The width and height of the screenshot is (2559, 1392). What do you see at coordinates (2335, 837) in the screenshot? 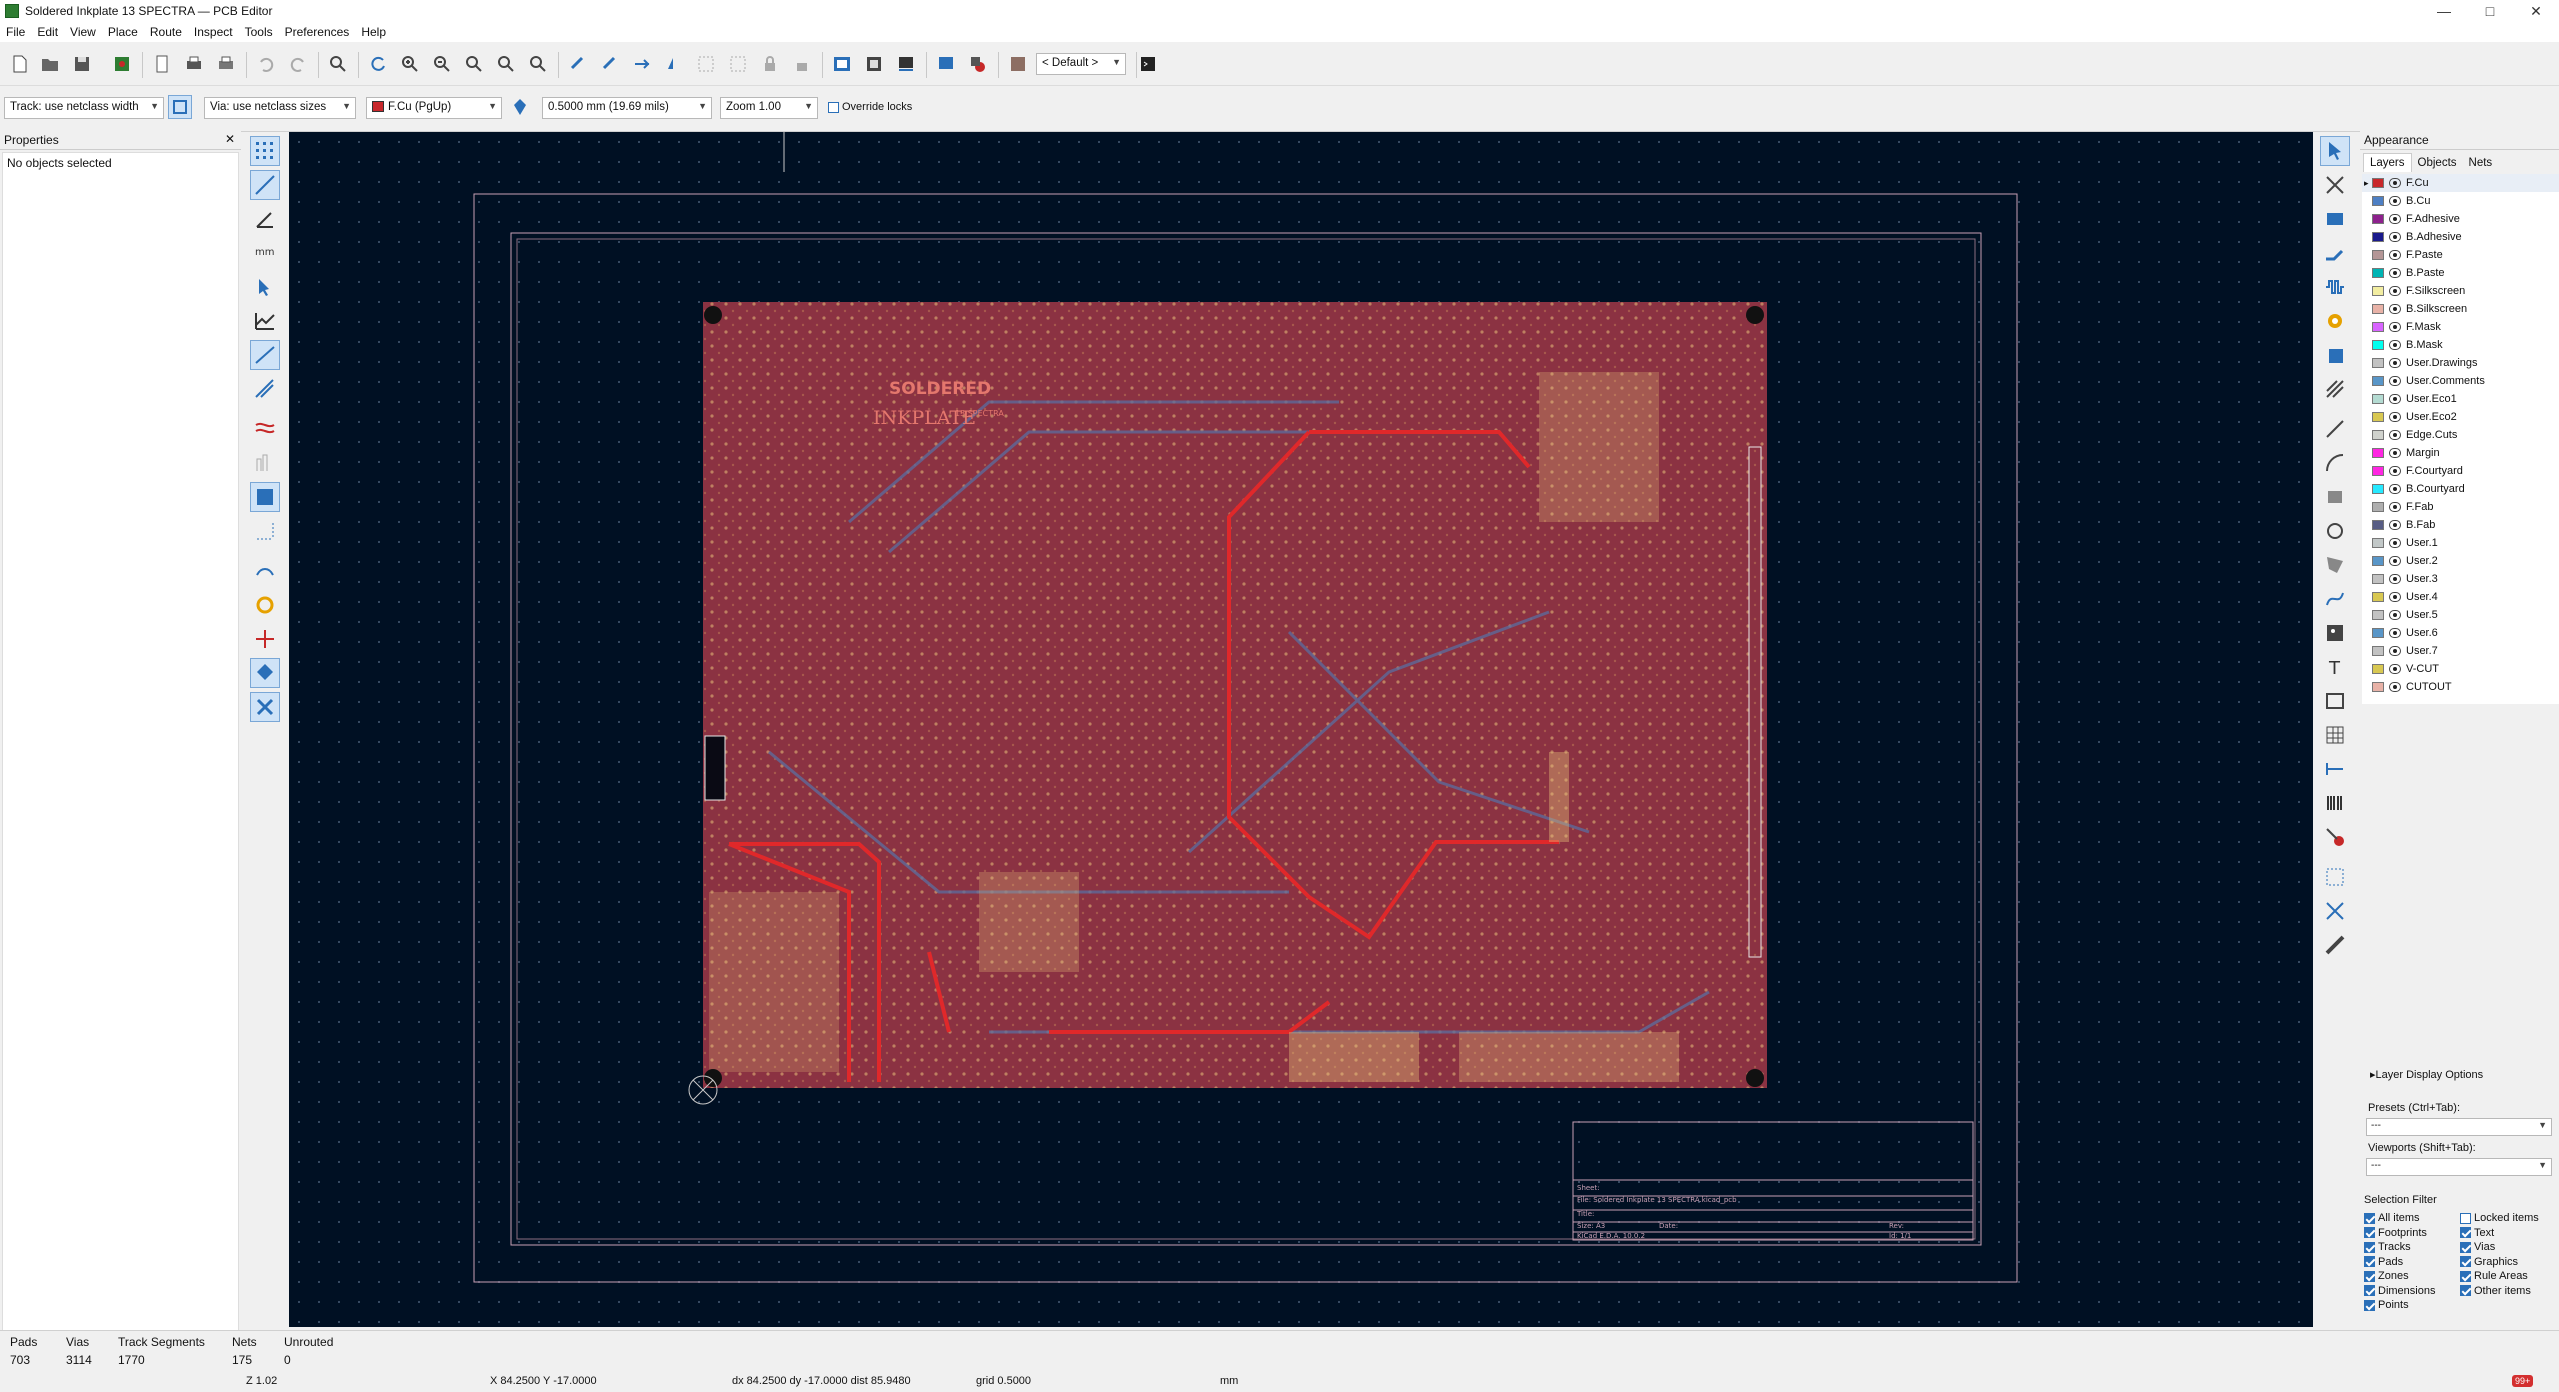
I see `delete-tool-icon` at bounding box center [2335, 837].